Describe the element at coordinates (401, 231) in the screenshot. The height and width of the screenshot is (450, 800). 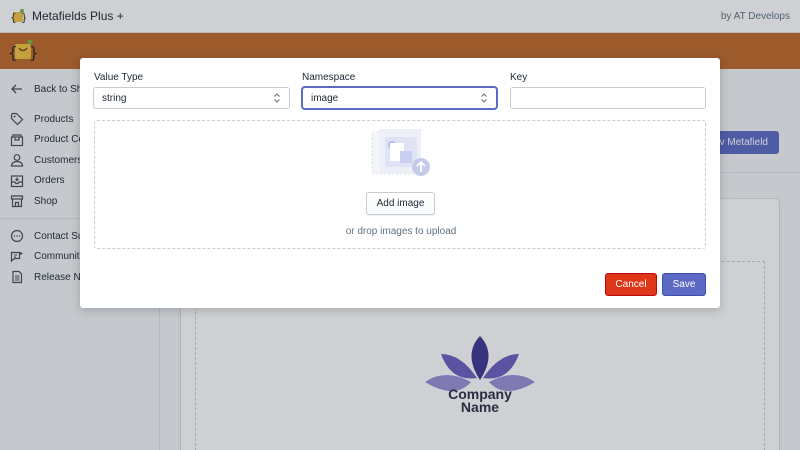
I see `drop-hint-text: or drop images to upload` at that location.